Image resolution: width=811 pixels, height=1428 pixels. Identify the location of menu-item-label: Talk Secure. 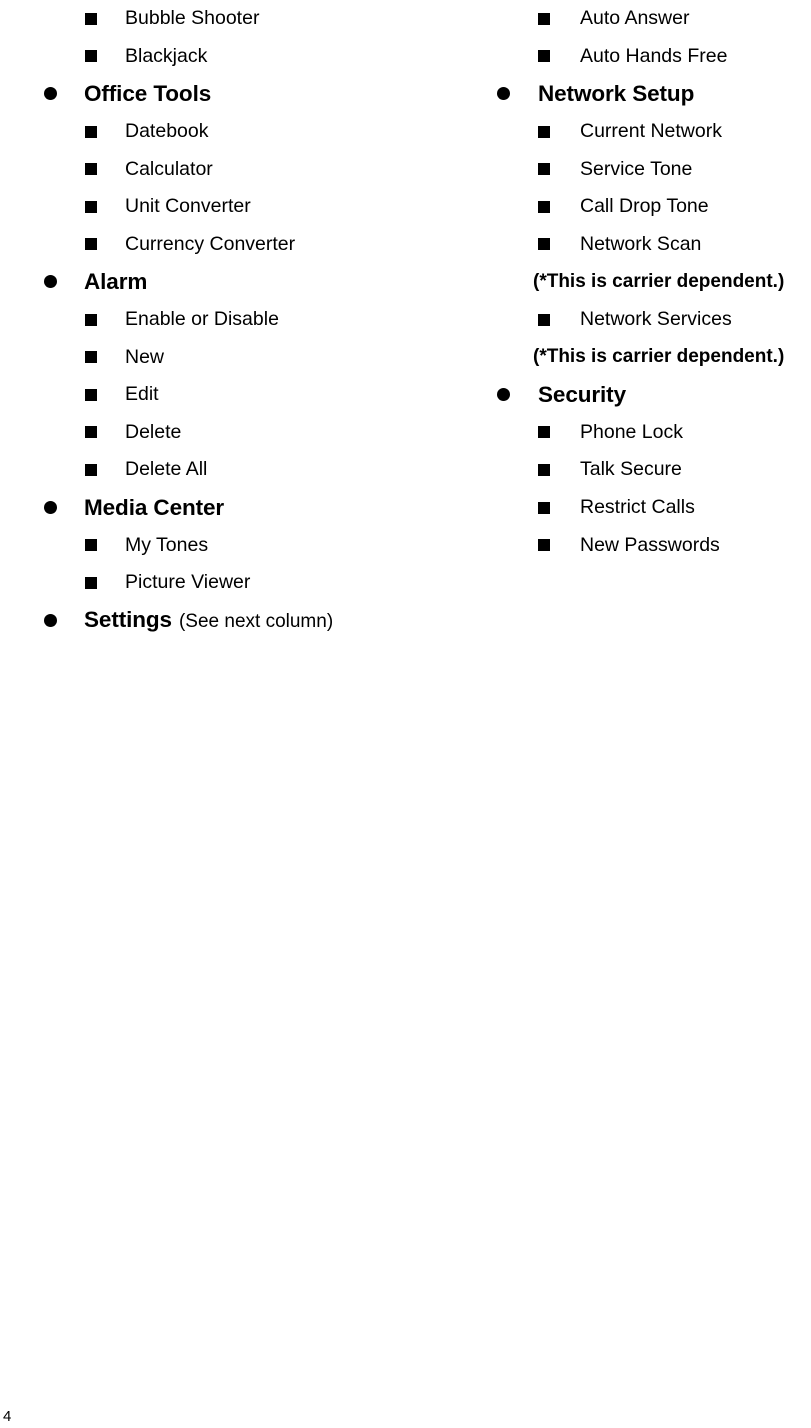
(631, 469).